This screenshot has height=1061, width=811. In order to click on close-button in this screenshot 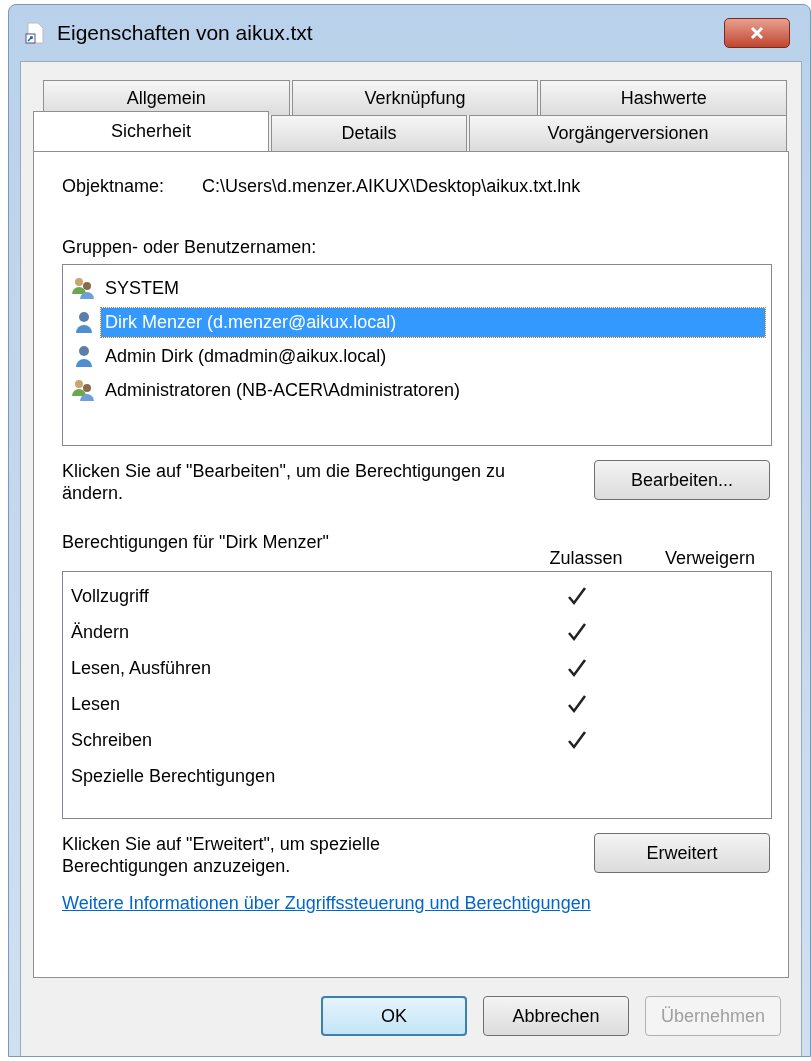, I will do `click(757, 33)`.